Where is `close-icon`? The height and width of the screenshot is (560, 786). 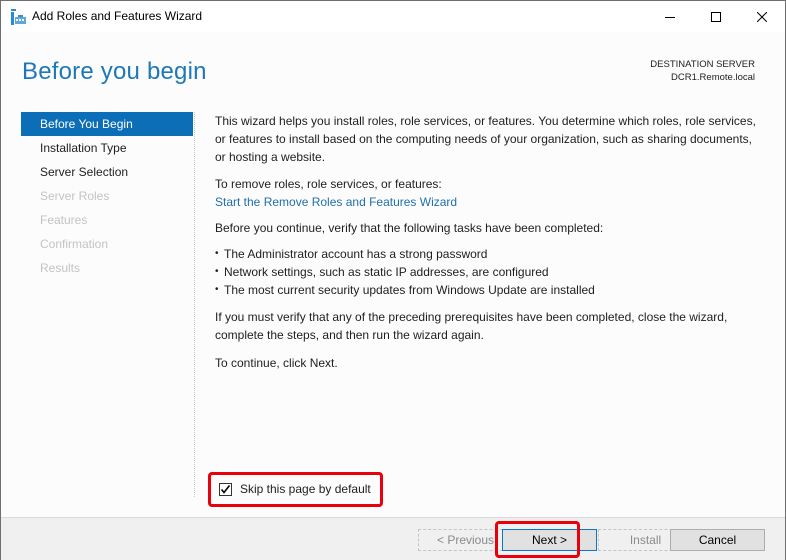 close-icon is located at coordinates (762, 16).